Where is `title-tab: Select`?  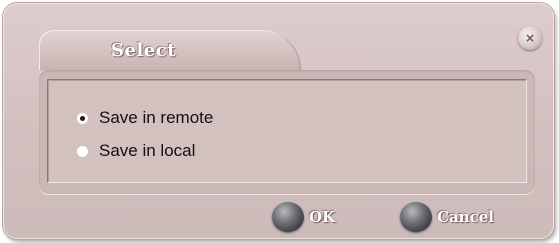 title-tab: Select is located at coordinates (170, 50).